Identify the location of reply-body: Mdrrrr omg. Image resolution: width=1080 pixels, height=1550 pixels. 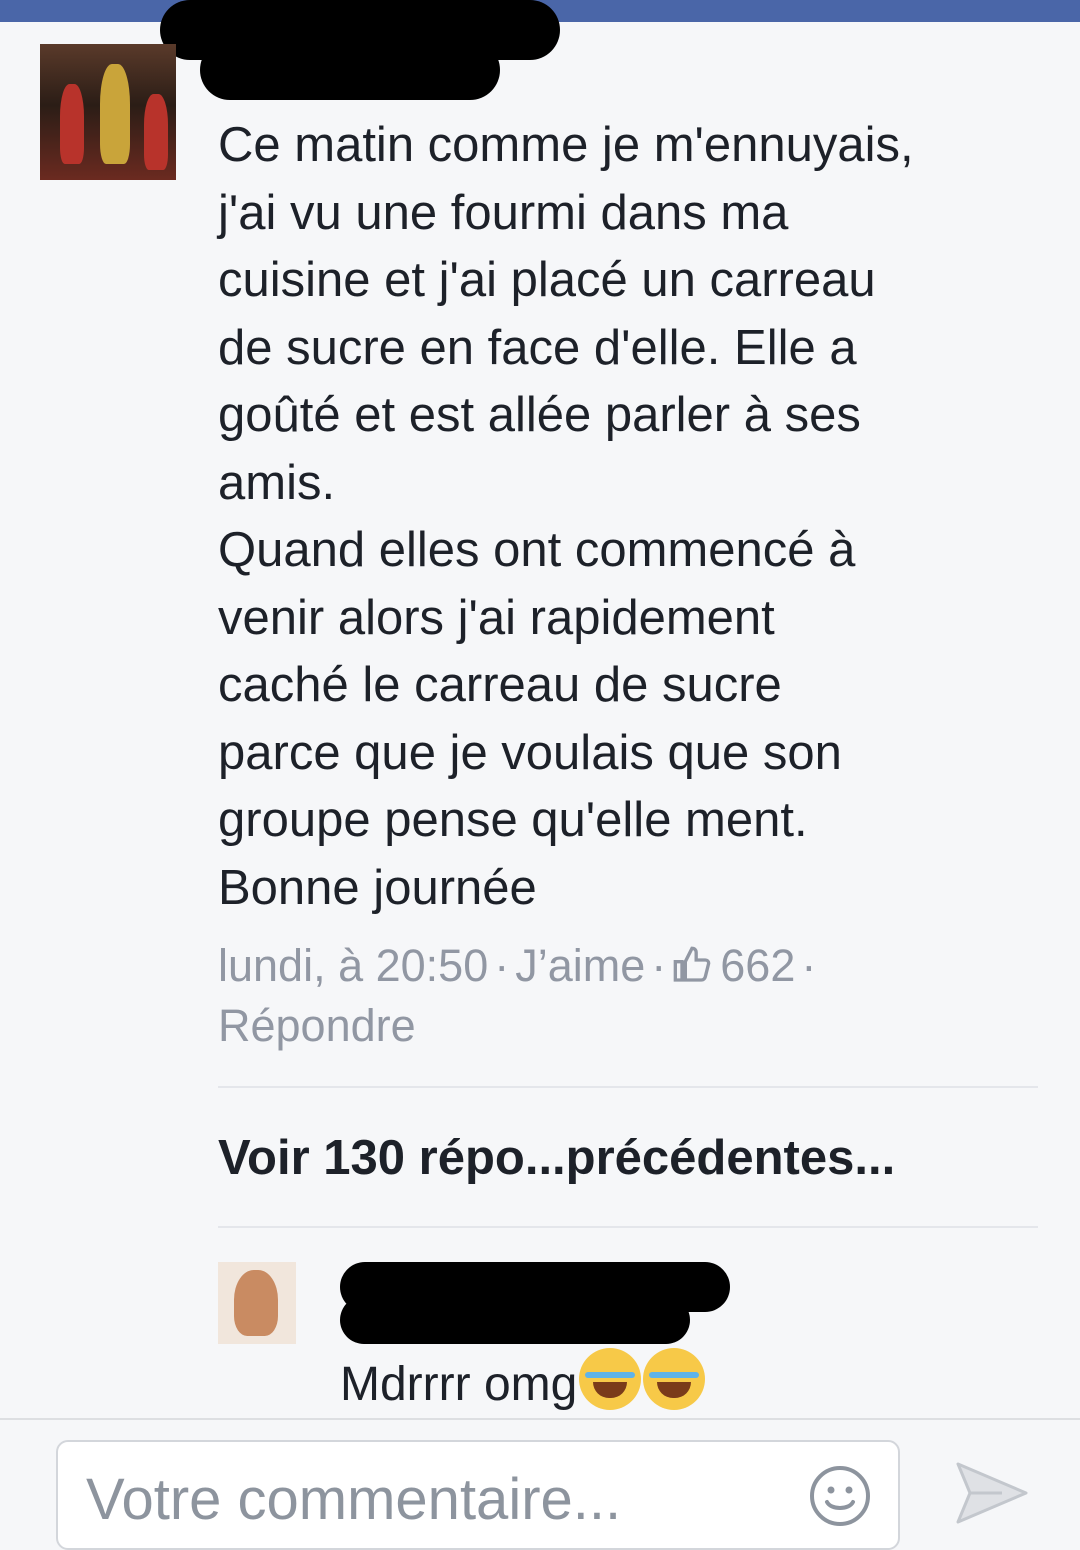
(523, 1380).